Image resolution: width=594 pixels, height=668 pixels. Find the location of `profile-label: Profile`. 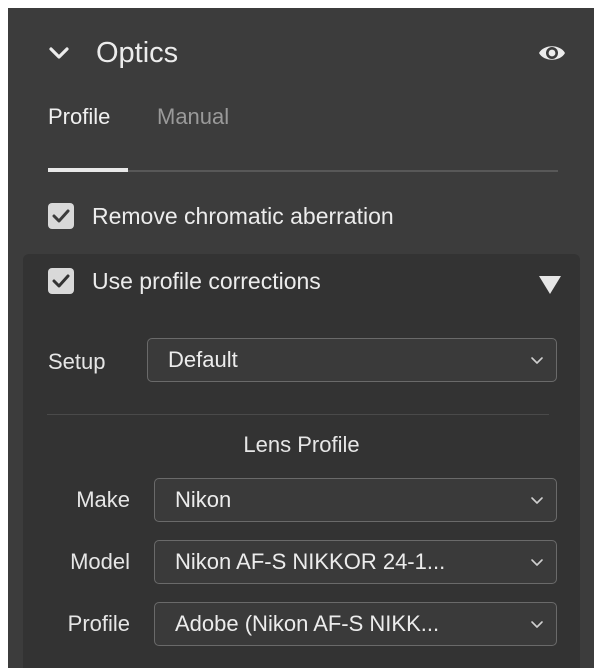

profile-label: Profile is located at coordinates (98, 623).